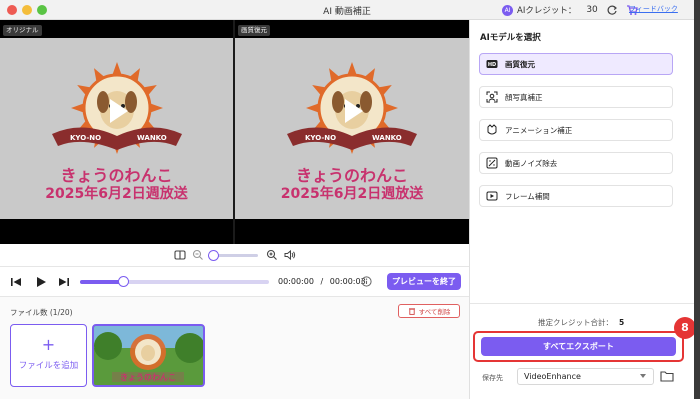 This screenshot has height=399, width=700. I want to click on zoom-in-icon, so click(272, 255).